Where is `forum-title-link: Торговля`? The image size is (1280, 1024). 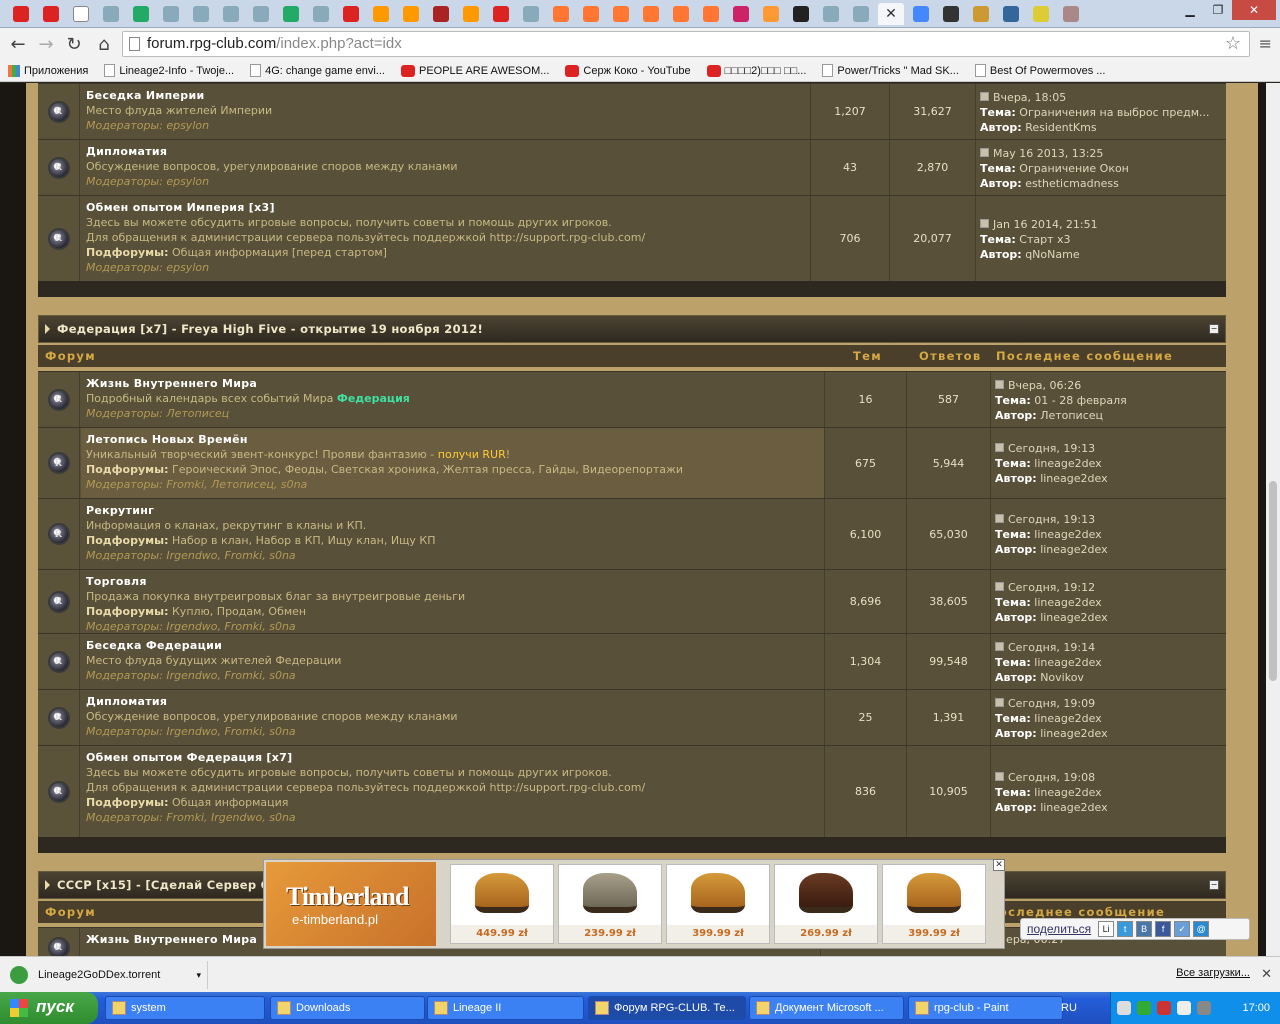
forum-title-link: Торговля is located at coordinates (116, 581).